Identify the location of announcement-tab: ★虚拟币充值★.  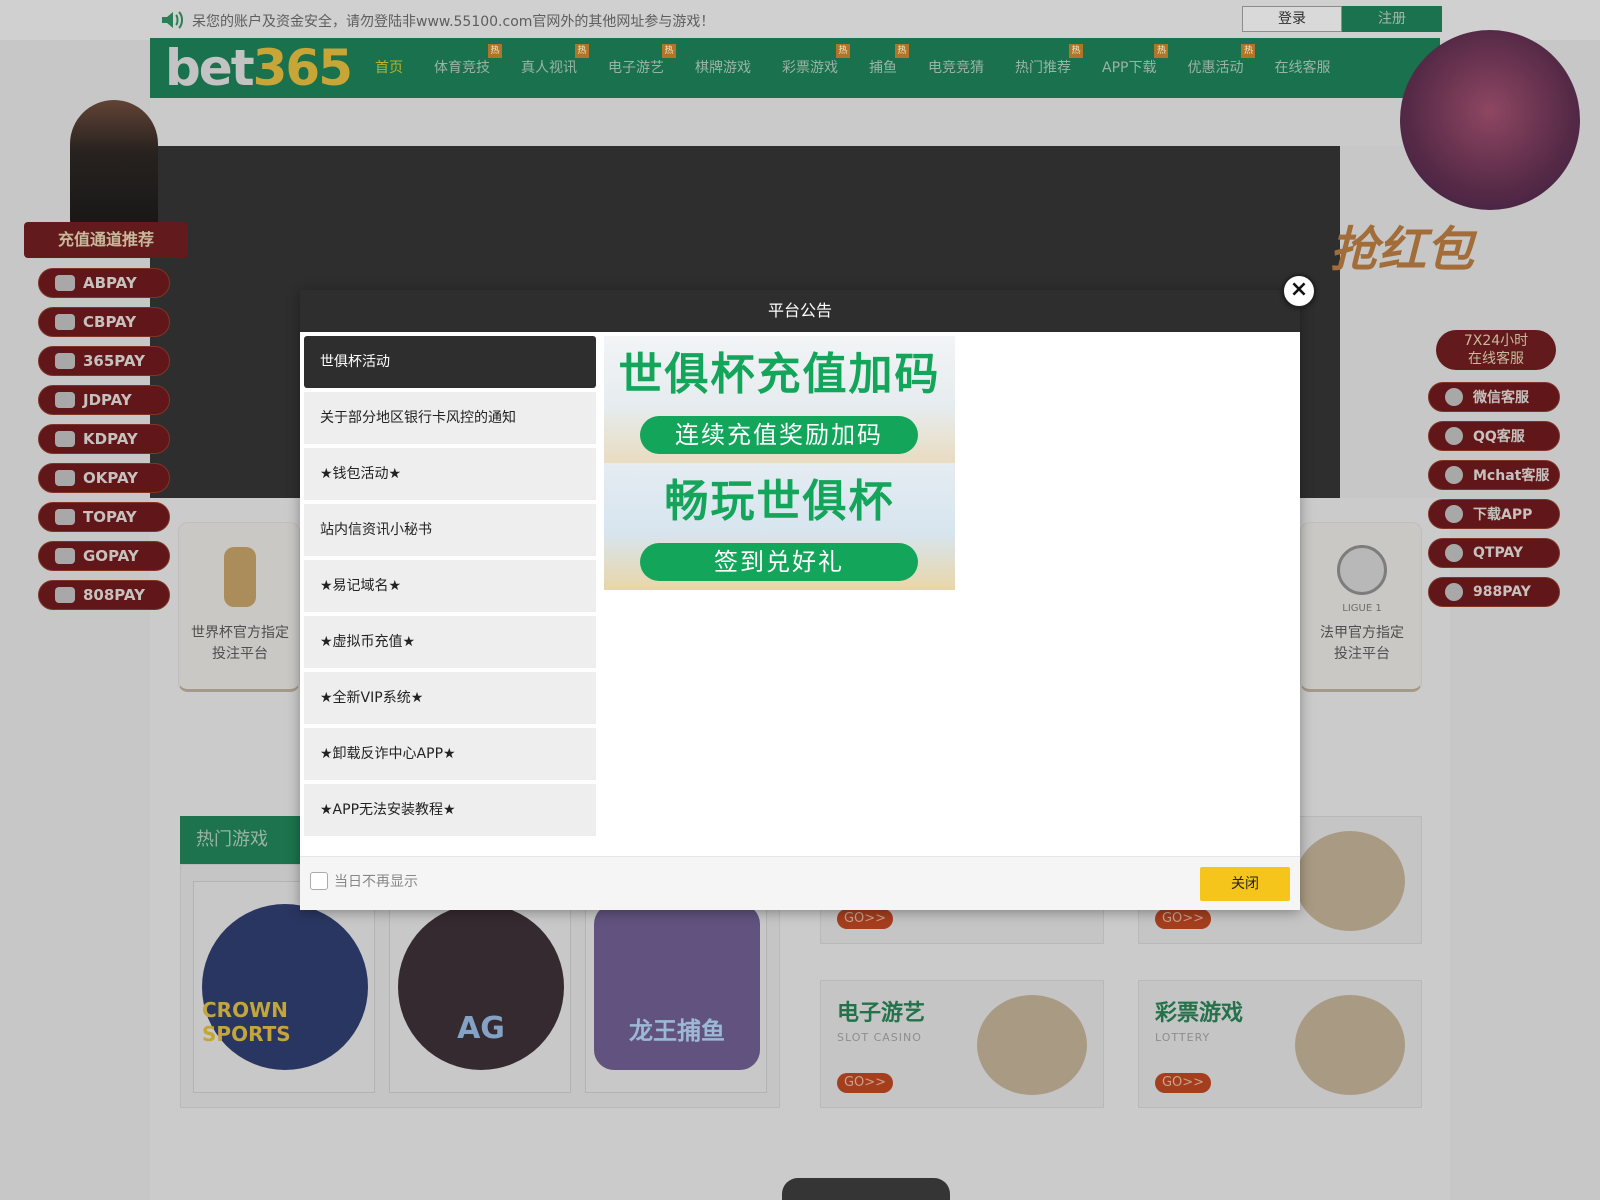
(450, 642).